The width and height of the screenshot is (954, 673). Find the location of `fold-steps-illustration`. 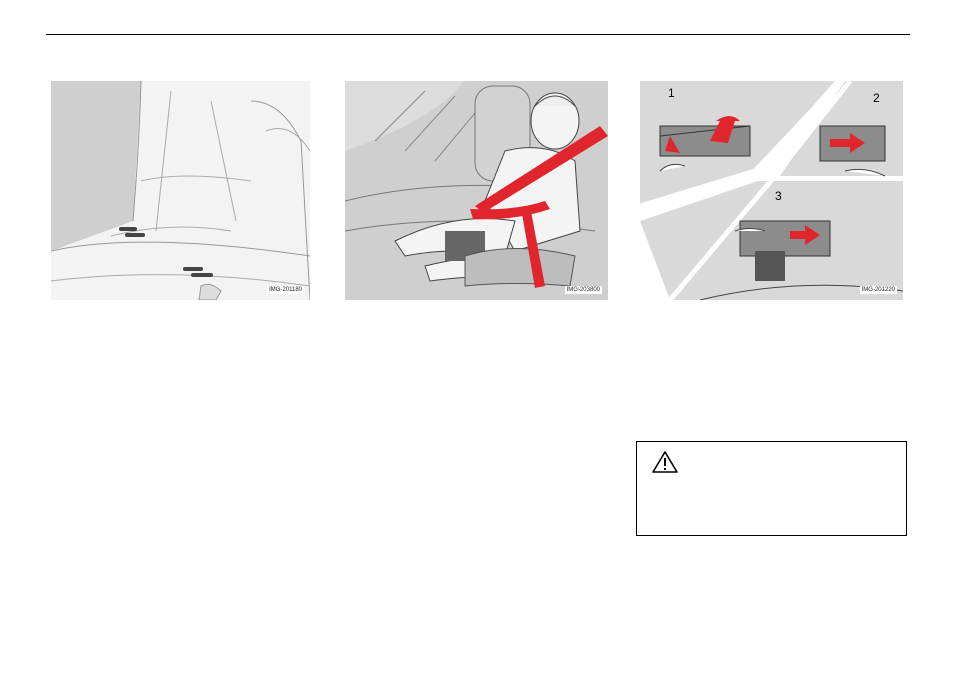

fold-steps-illustration is located at coordinates (771, 190).